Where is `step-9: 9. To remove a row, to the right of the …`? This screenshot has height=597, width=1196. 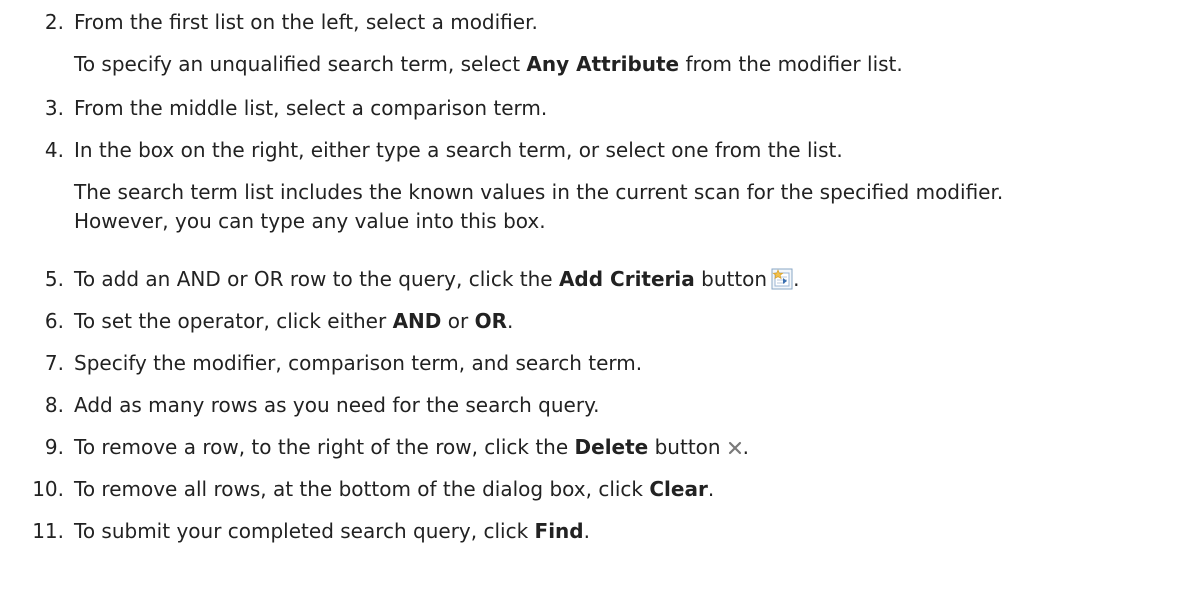 step-9: 9. To remove a row, to the right of the … is located at coordinates (598, 447).